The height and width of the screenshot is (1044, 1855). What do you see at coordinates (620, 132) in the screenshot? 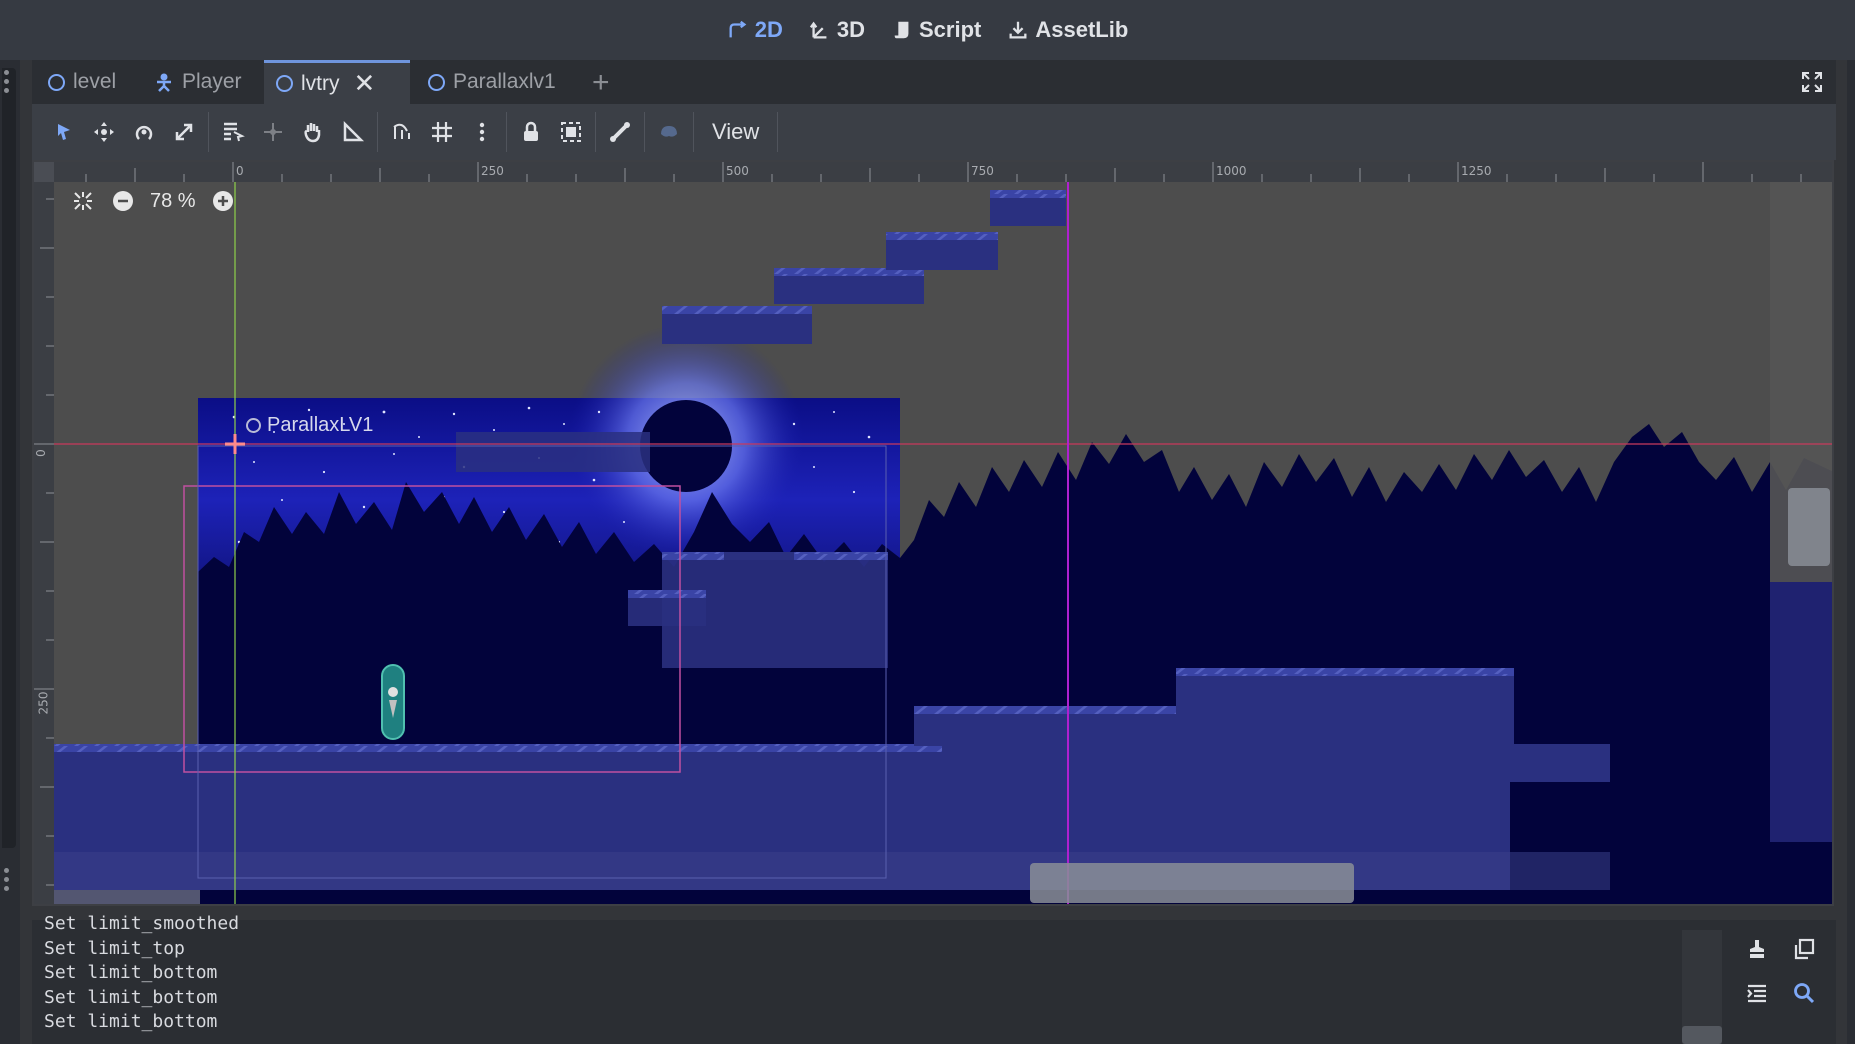
I see `skeleton-button` at bounding box center [620, 132].